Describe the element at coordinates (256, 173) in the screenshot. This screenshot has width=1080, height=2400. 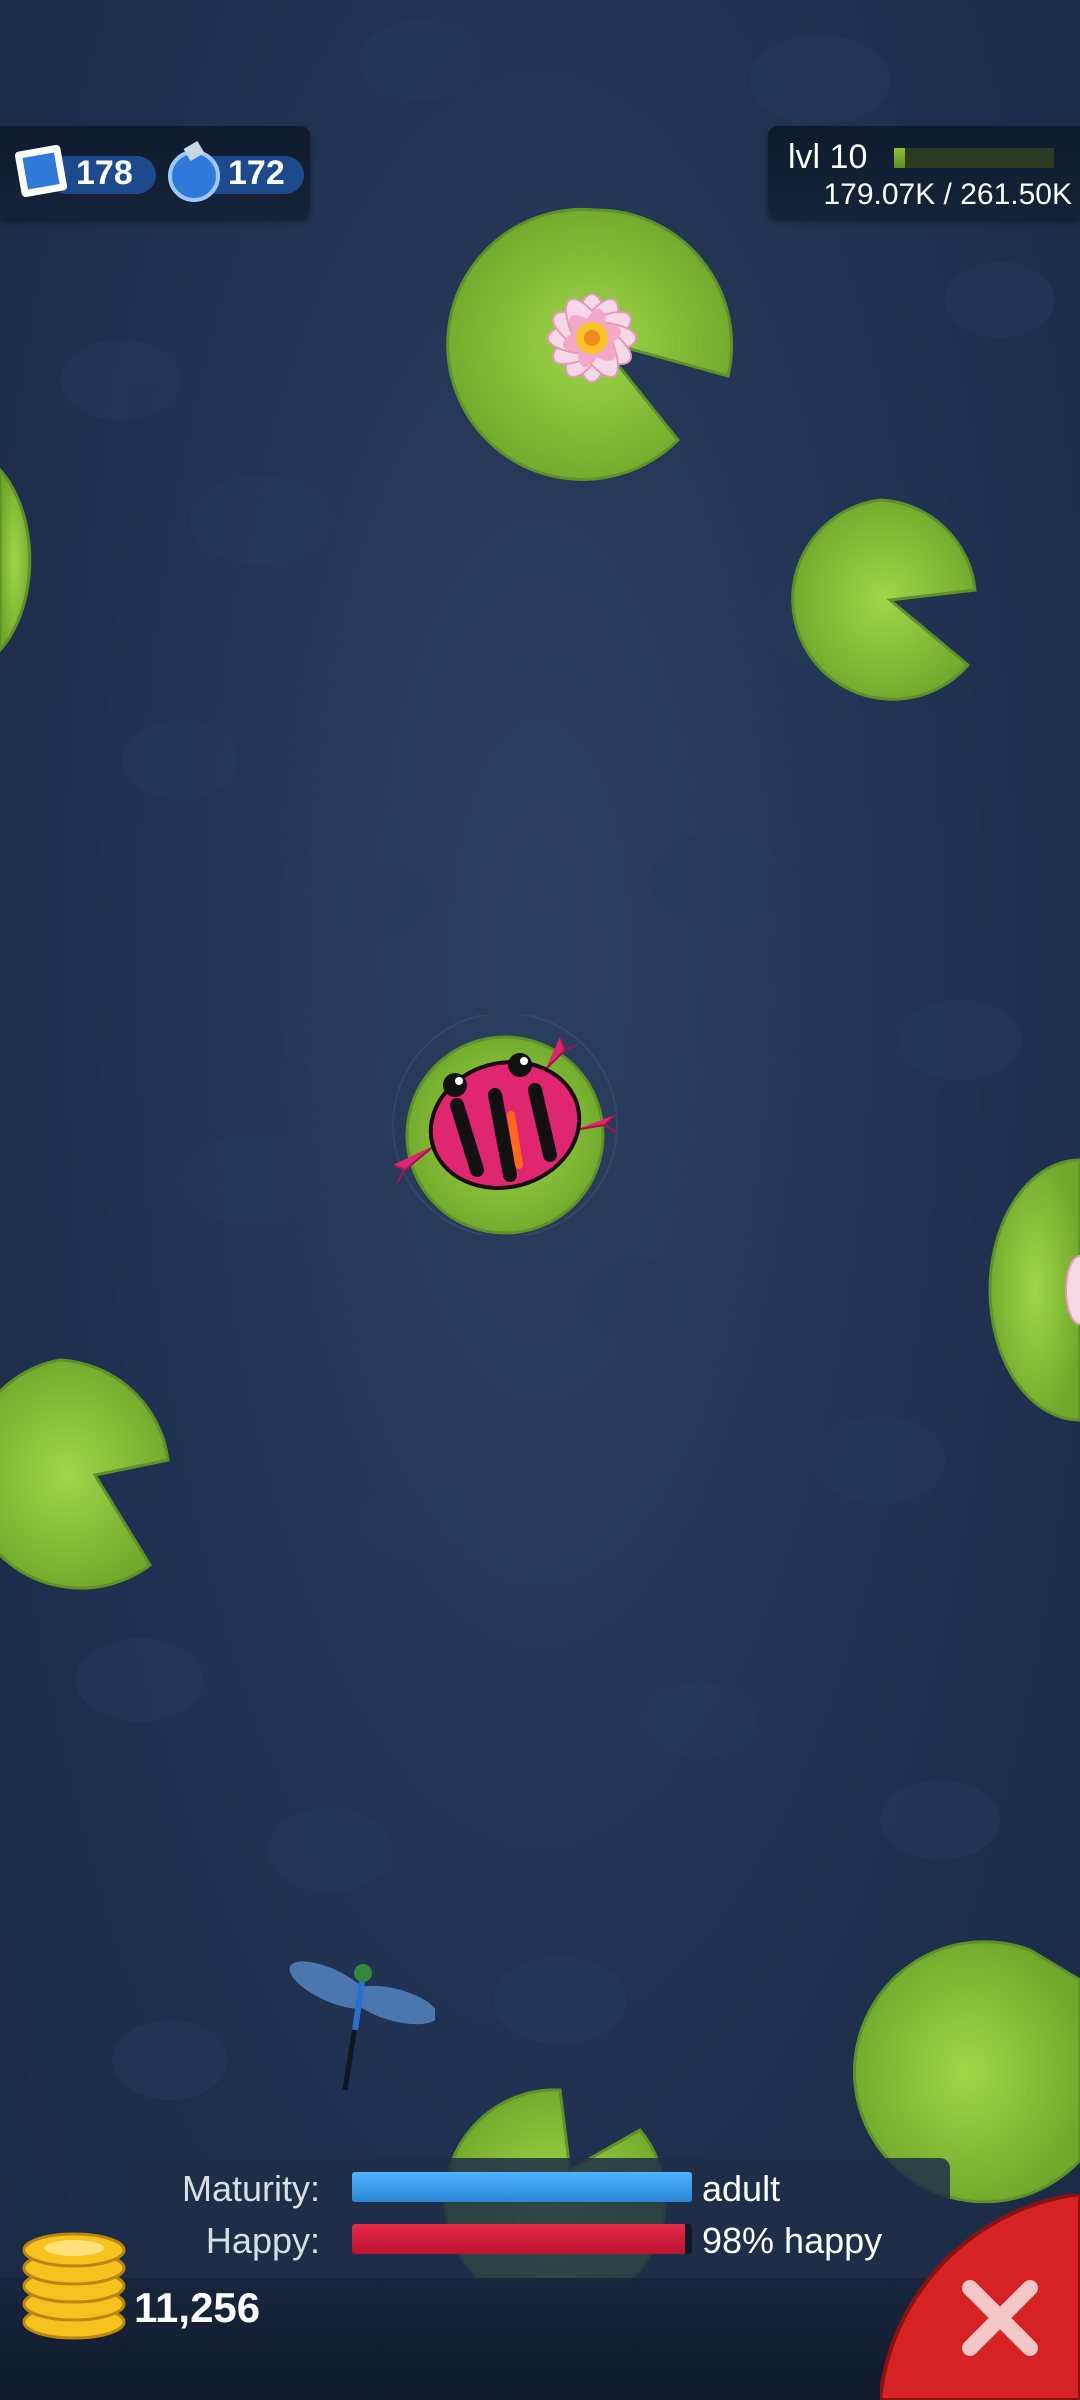
I see `potions-count: 172` at that location.